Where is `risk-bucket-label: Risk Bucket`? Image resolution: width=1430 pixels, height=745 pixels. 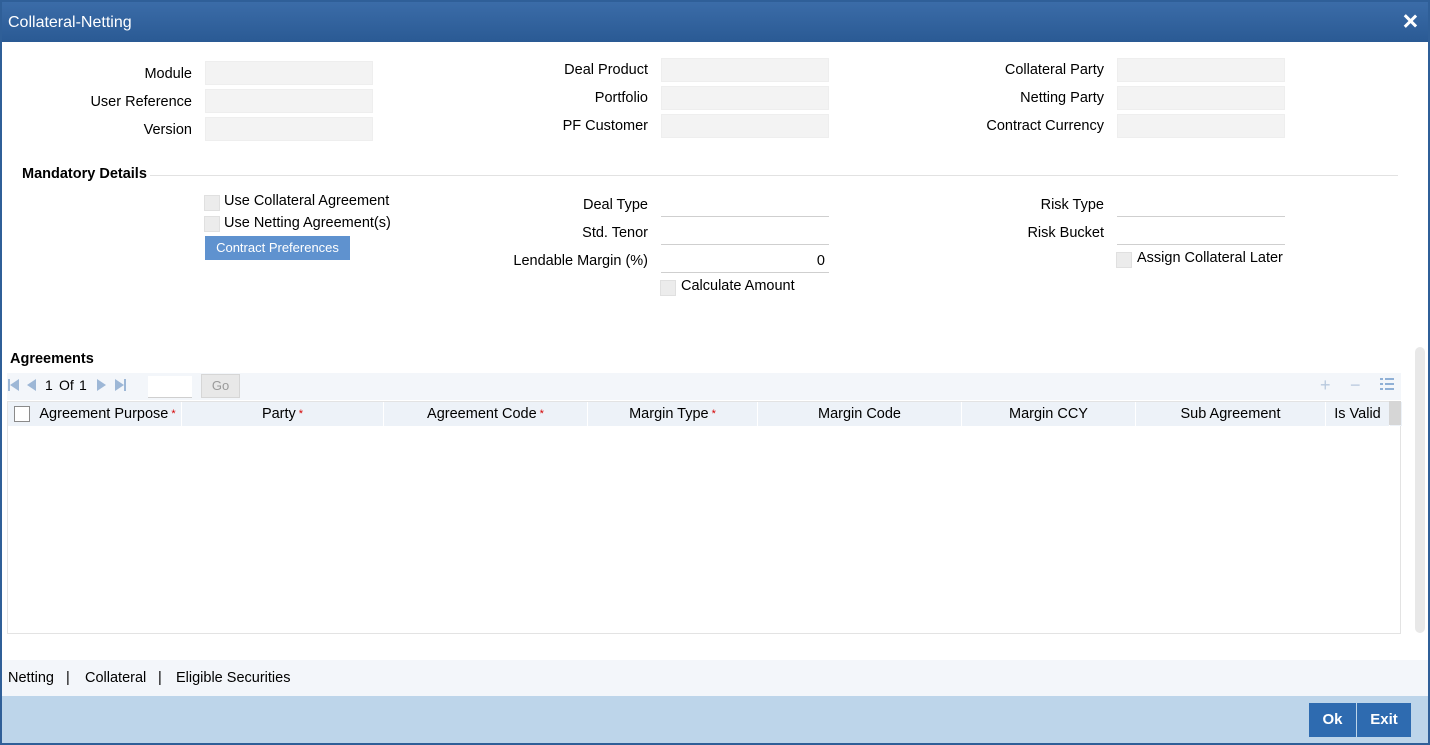
risk-bucket-label: Risk Bucket is located at coordinates (1065, 233).